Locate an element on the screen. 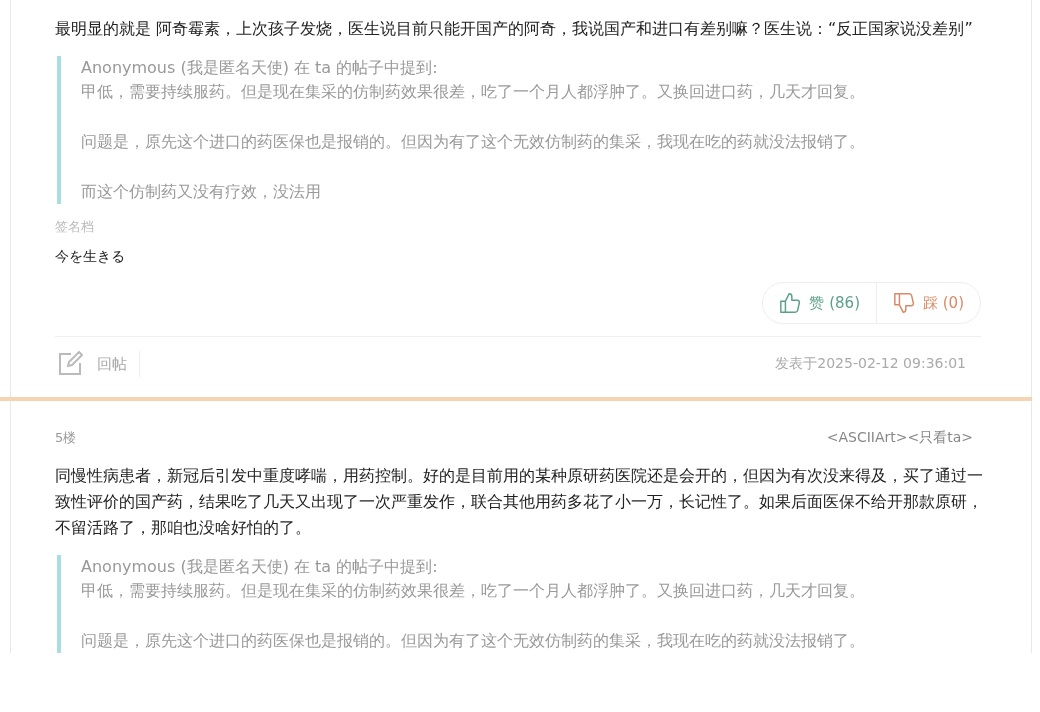 The width and height of the screenshot is (1040, 712). like-button: 赞 (86) is located at coordinates (820, 303).